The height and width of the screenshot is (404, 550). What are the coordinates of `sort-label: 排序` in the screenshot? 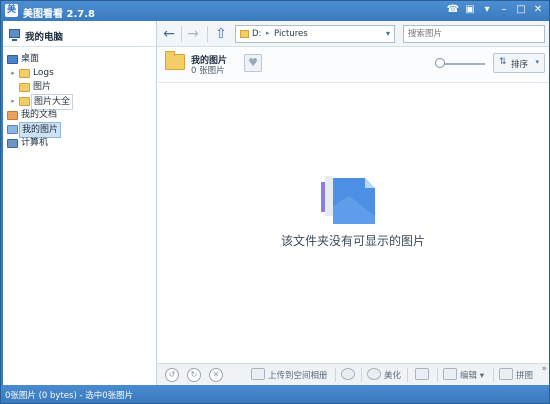 It's located at (520, 65).